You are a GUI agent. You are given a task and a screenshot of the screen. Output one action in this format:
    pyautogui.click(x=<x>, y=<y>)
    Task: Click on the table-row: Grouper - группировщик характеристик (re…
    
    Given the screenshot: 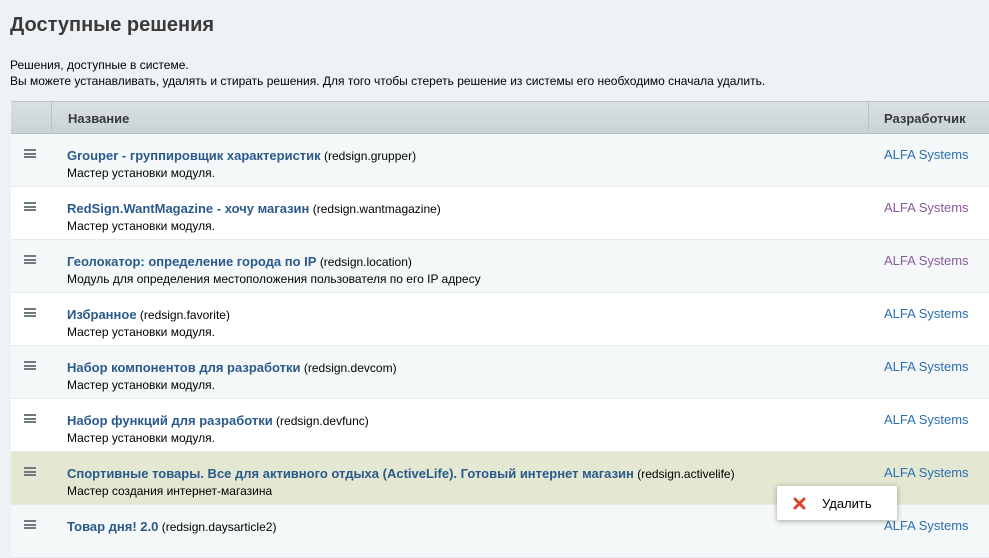 What is the action you would take?
    pyautogui.click(x=500, y=160)
    